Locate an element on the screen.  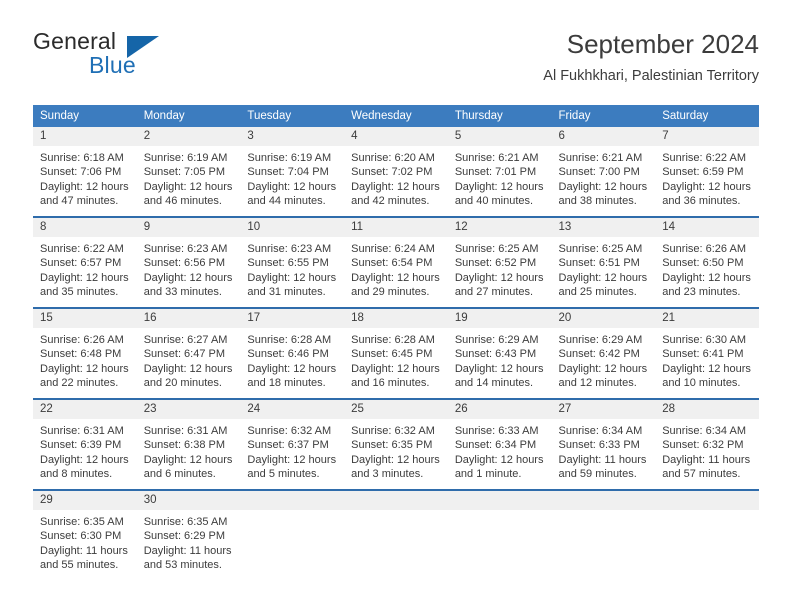
day-number: 22 is located at coordinates (85, 409).